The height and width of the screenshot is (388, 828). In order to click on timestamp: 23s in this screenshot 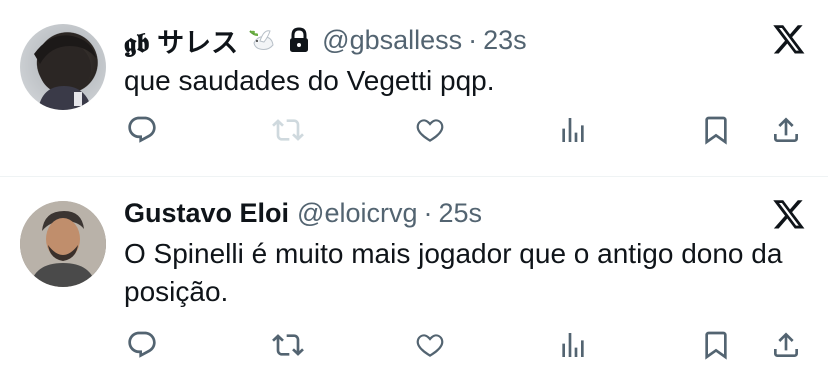, I will do `click(505, 40)`.